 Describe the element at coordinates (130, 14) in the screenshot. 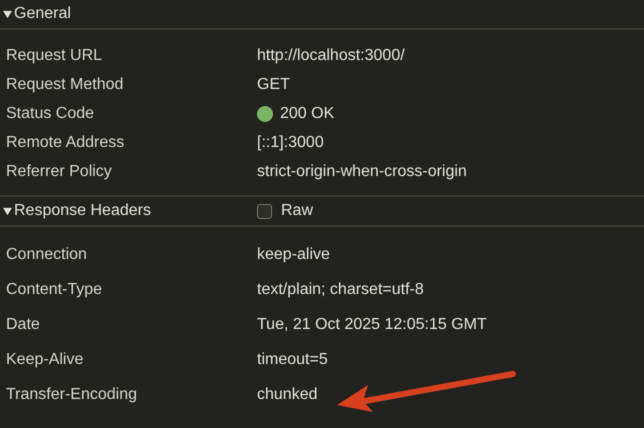

I see `section-toggle: General` at that location.